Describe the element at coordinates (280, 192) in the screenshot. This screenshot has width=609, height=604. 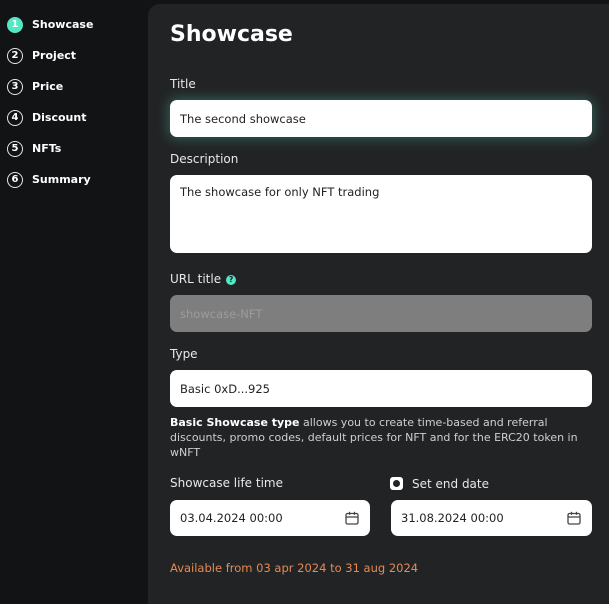
I see `description-textarea-value: The showcase for only NFT trading` at that location.